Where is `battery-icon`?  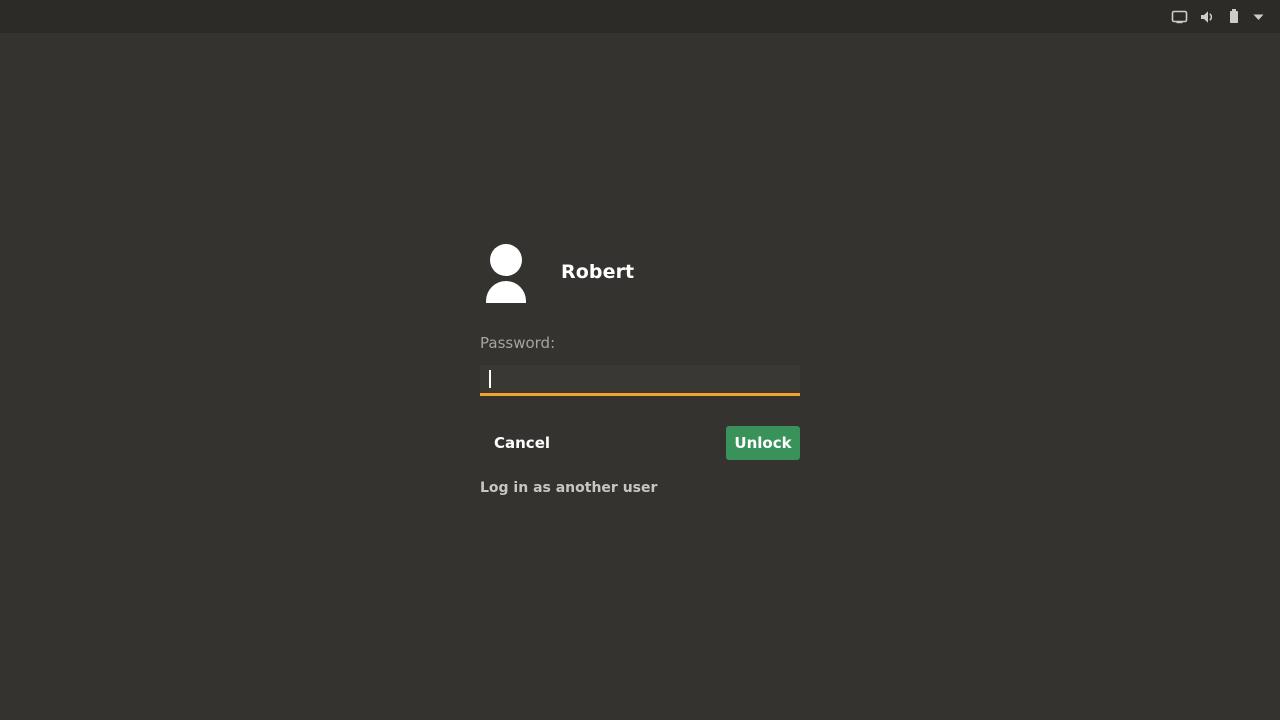 battery-icon is located at coordinates (1234, 16).